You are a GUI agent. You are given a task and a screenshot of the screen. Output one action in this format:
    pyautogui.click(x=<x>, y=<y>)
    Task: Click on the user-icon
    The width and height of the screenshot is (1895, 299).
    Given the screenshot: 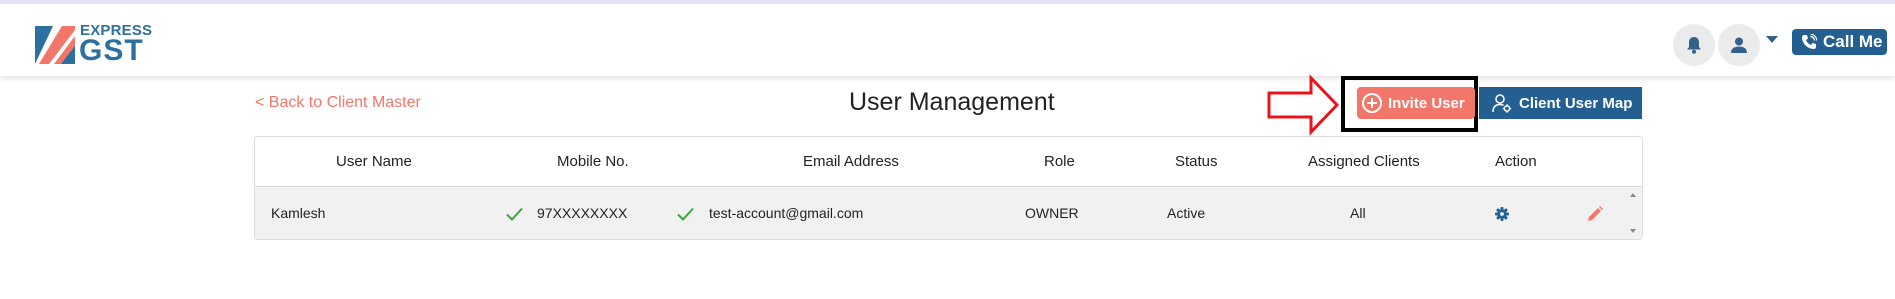 What is the action you would take?
    pyautogui.click(x=1739, y=45)
    